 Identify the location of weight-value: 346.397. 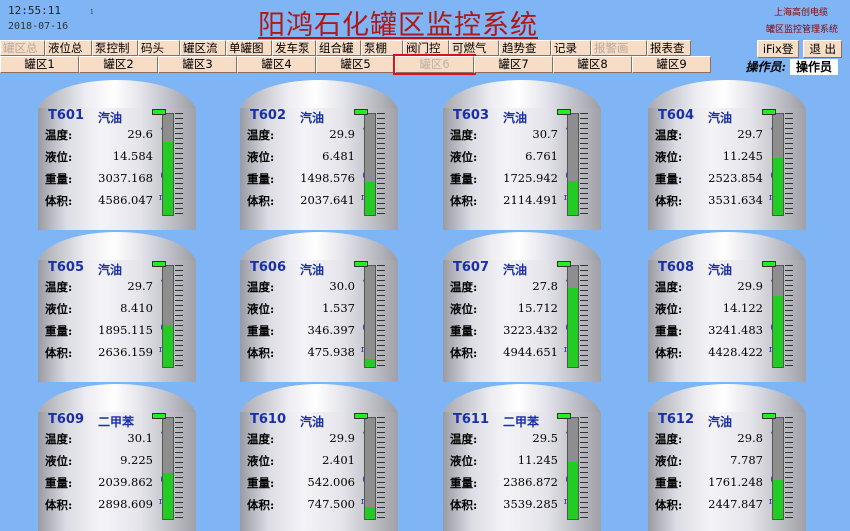
(331, 330).